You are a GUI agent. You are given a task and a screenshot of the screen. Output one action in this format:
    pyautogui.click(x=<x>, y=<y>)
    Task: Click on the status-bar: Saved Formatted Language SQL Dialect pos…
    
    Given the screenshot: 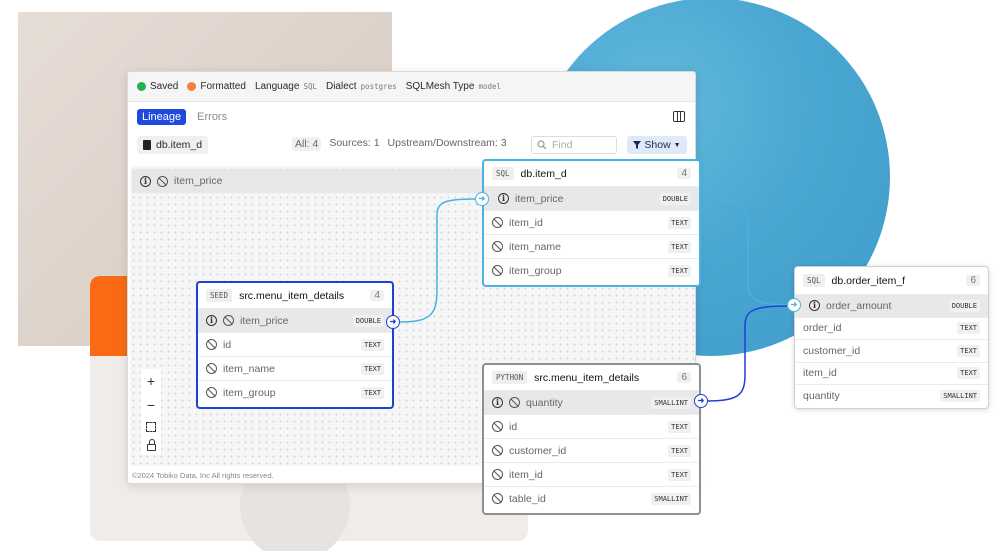 What is the action you would take?
    pyautogui.click(x=411, y=87)
    